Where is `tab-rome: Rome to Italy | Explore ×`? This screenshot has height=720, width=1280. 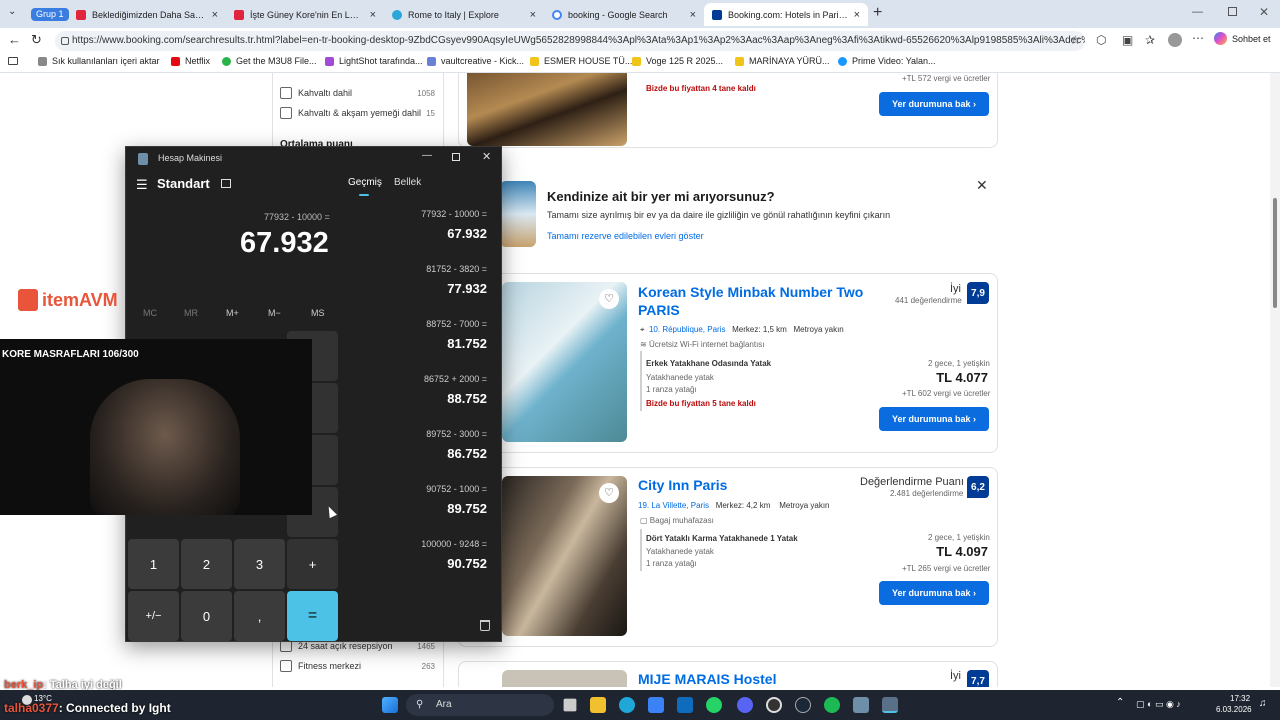
tab-rome: Rome to Italy | Explore × is located at coordinates (464, 14).